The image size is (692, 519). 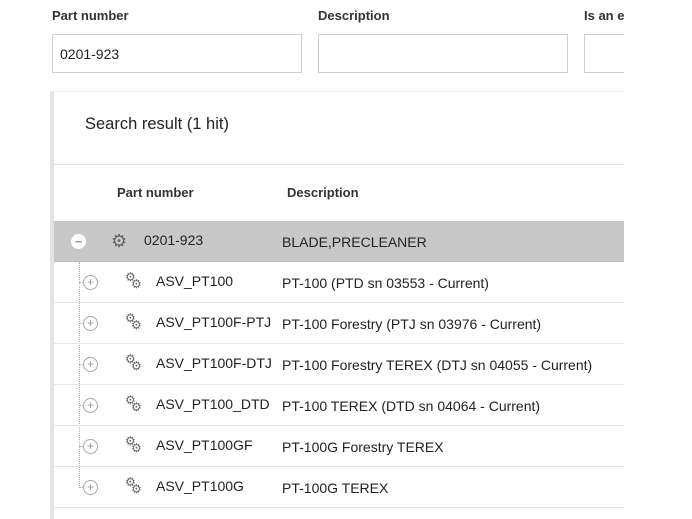 What do you see at coordinates (155, 192) in the screenshot?
I see `column-header-part-number: Part number` at bounding box center [155, 192].